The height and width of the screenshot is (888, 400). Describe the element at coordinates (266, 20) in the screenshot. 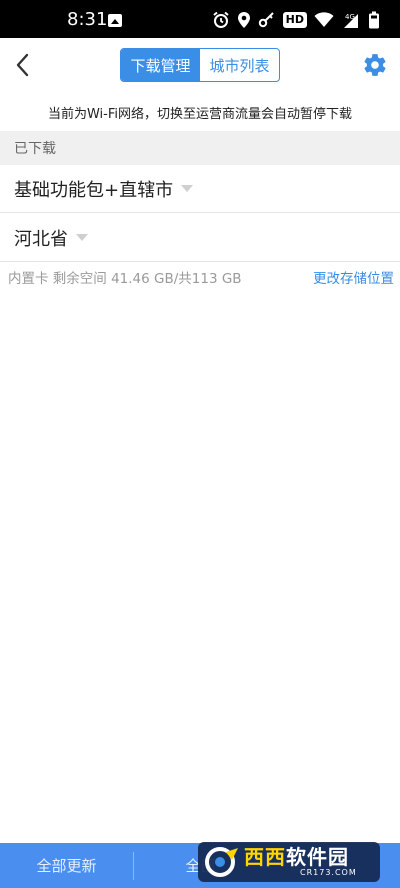

I see `key-icon` at that location.